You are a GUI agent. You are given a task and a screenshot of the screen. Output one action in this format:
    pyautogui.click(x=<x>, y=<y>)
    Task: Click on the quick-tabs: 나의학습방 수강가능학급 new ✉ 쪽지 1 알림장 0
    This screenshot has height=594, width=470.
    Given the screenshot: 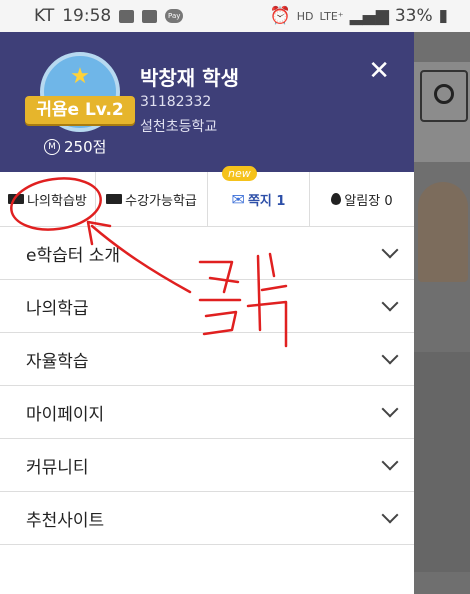 What is the action you would take?
    pyautogui.click(x=207, y=196)
    